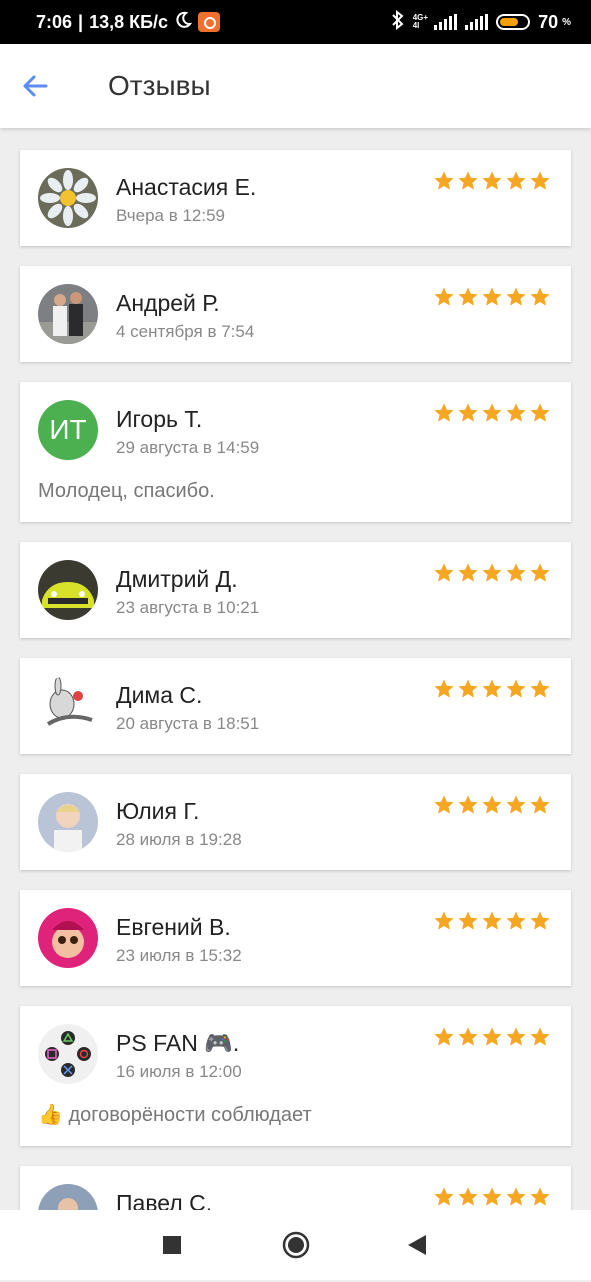 The width and height of the screenshot is (591, 1282). I want to click on page-title: Отзывы, so click(159, 85).